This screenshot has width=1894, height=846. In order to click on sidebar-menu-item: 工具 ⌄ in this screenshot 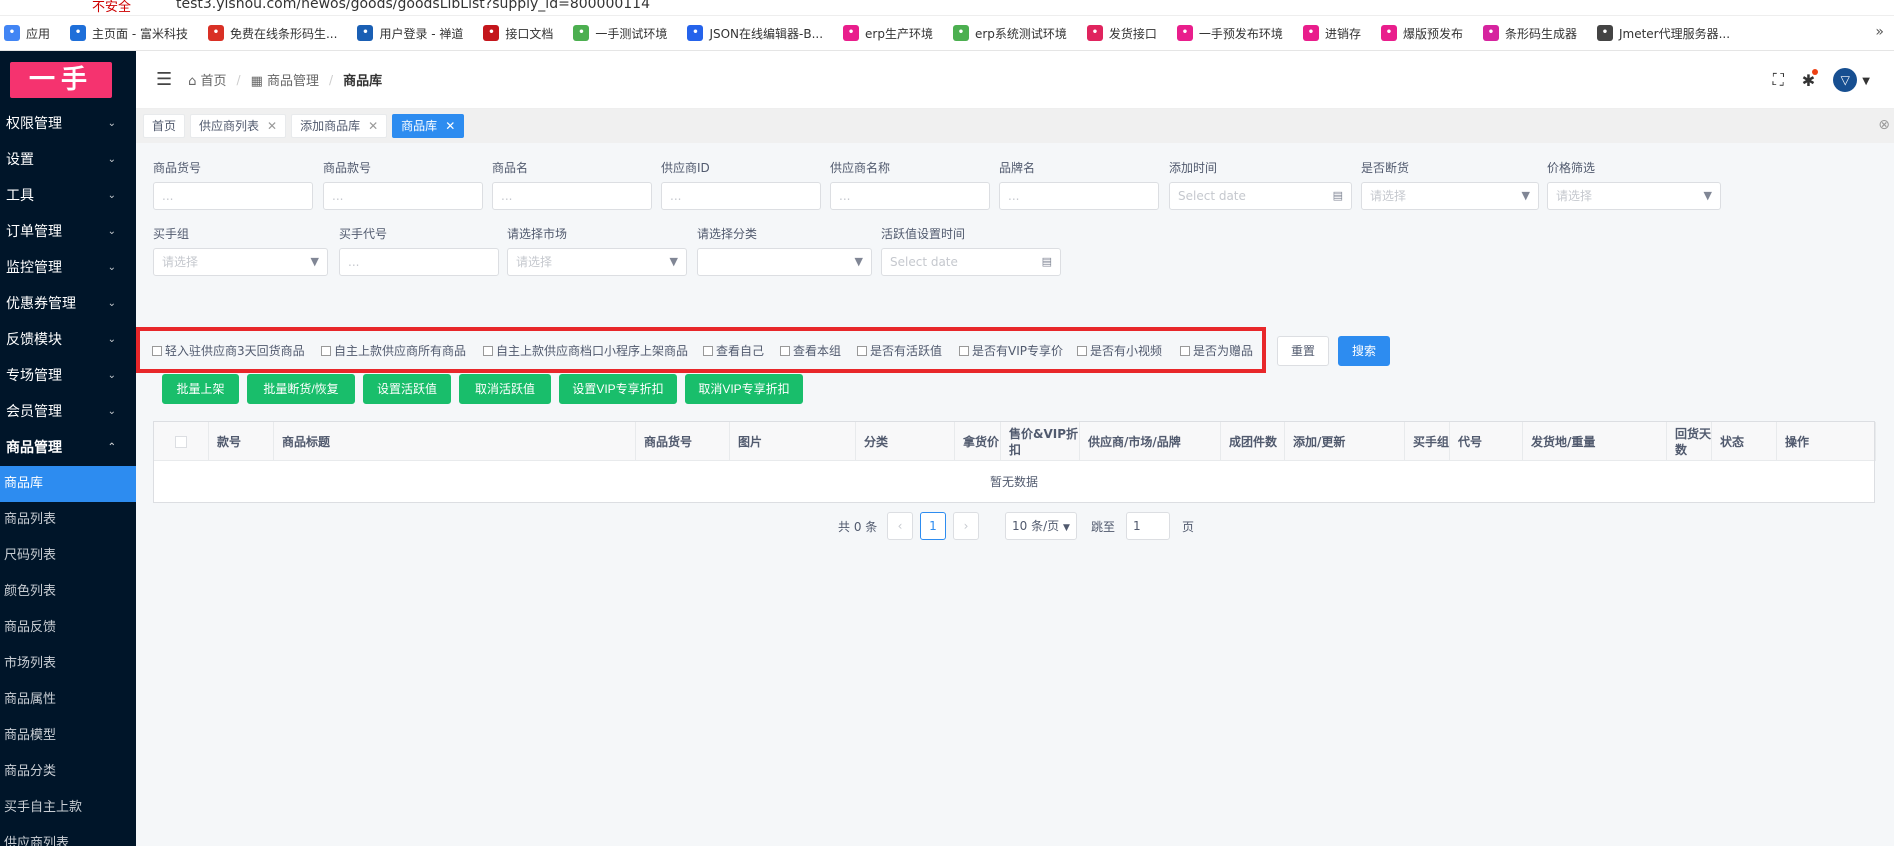, I will do `click(68, 196)`.